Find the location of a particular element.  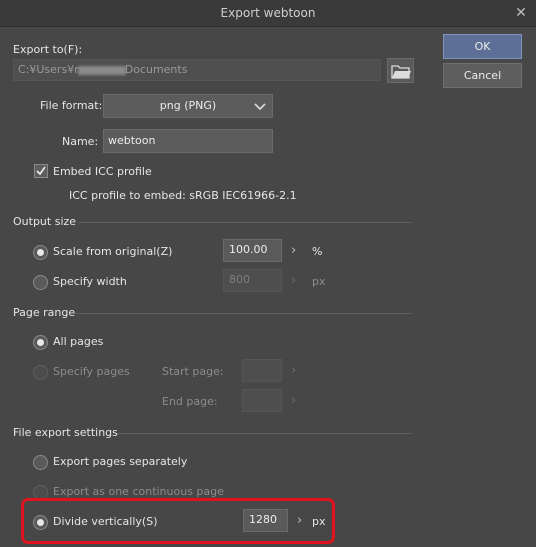

export-path-field: C:¥Users¥r Documents is located at coordinates (197, 70).